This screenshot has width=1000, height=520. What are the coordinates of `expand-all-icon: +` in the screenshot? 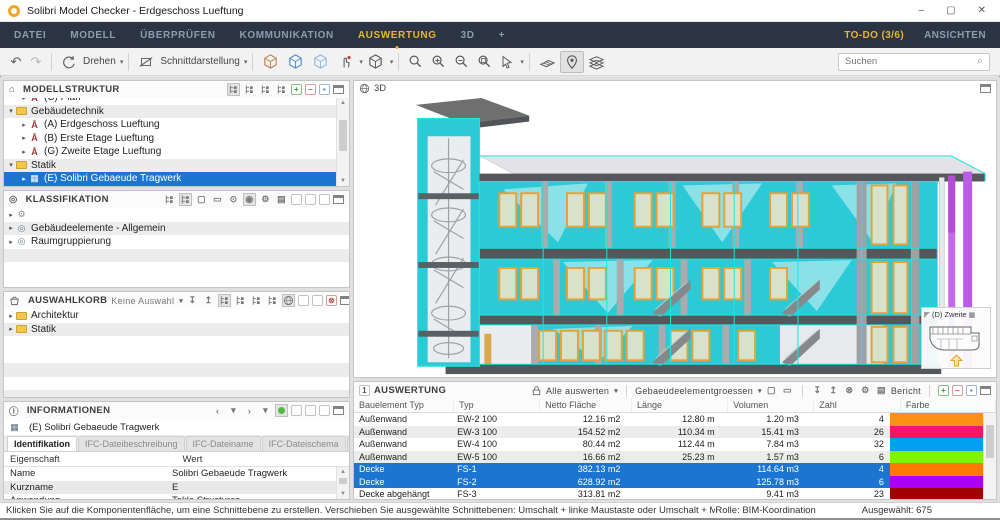 It's located at (943, 390).